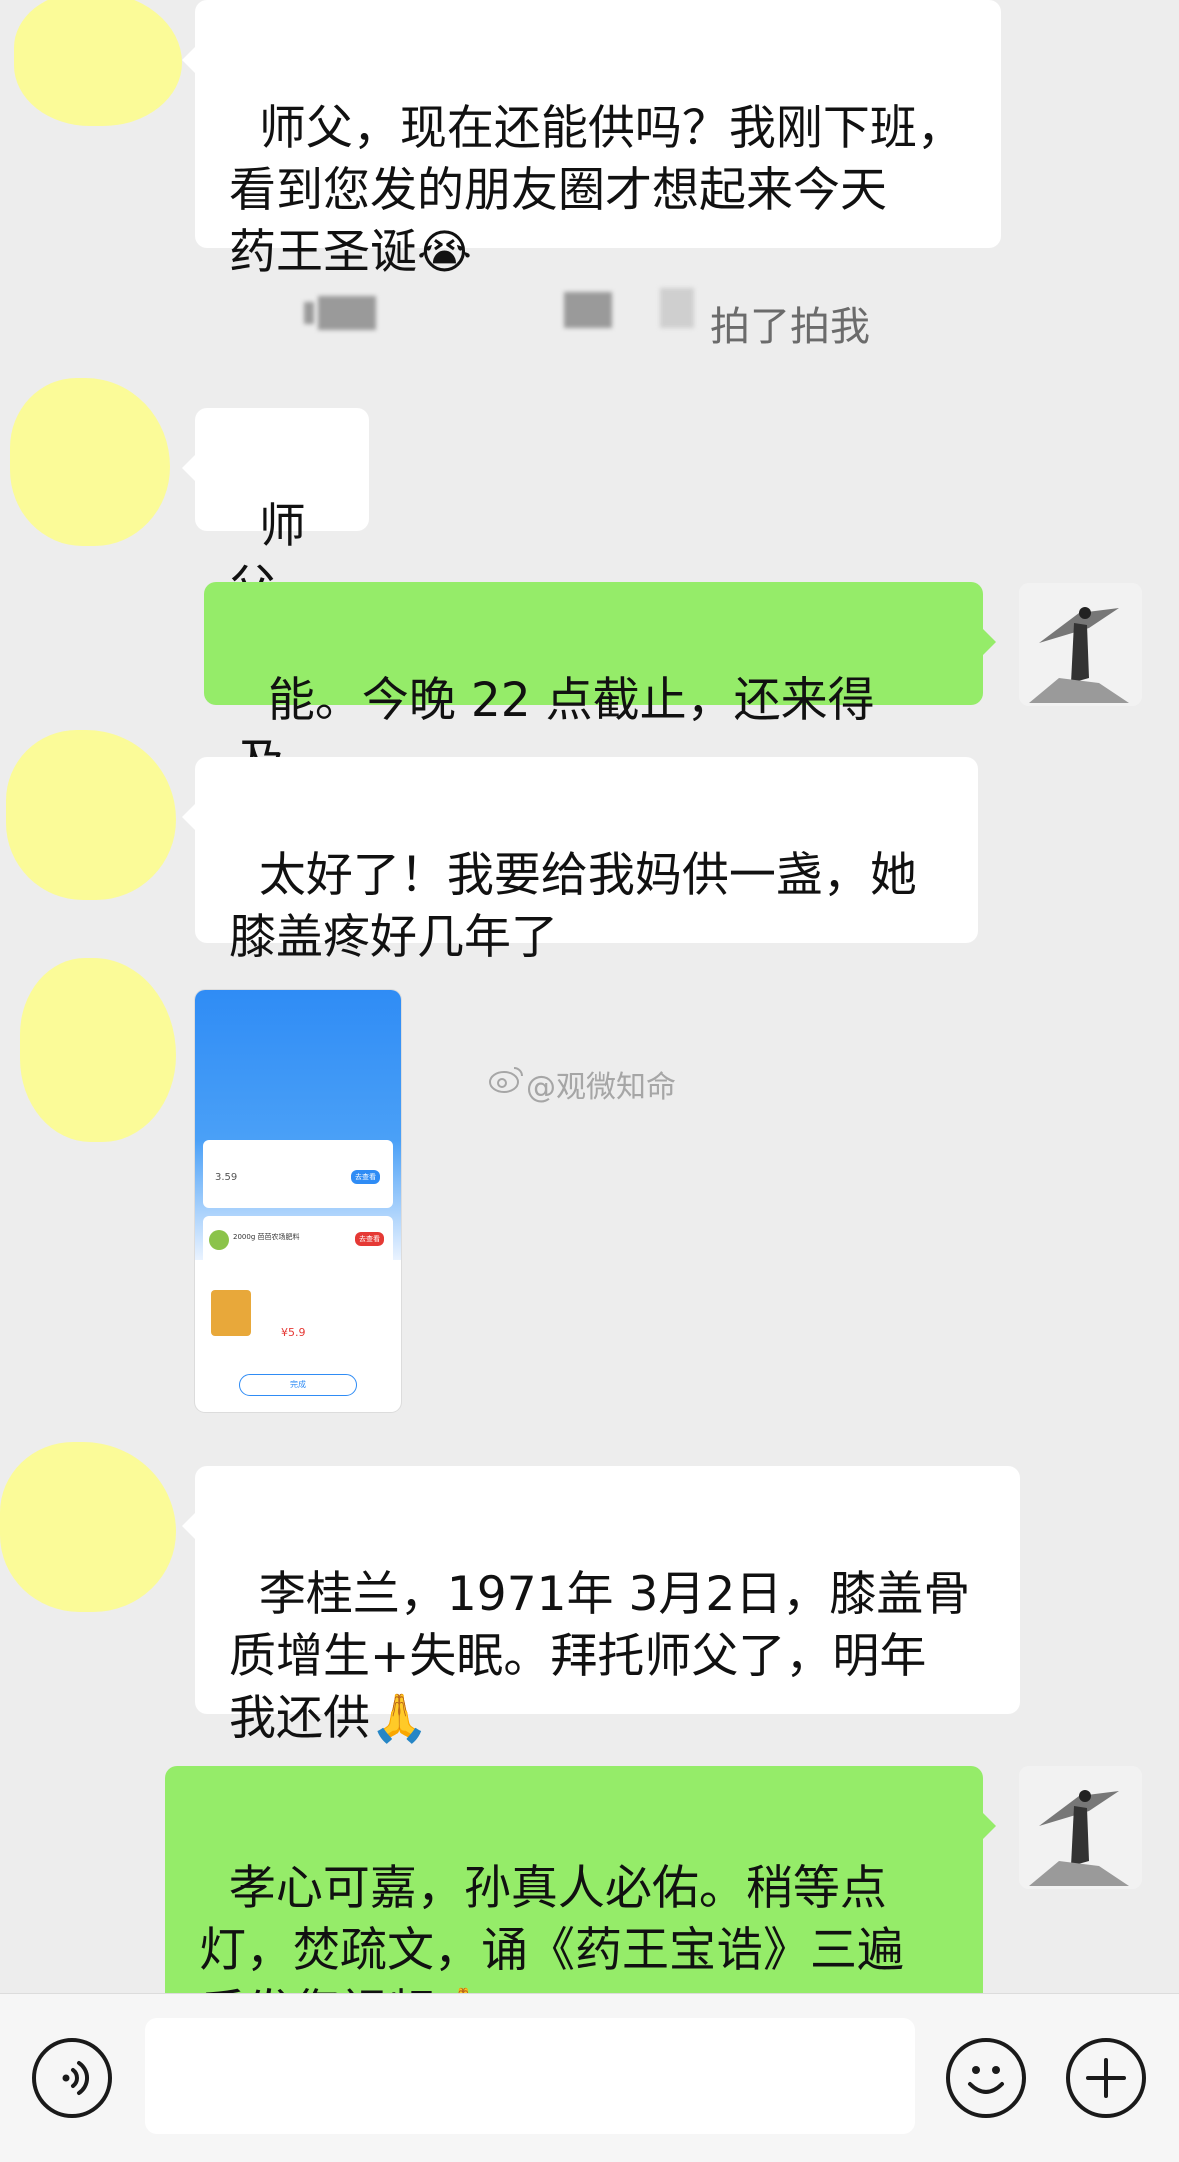 The width and height of the screenshot is (1179, 2162). Describe the element at coordinates (231, 1313) in the screenshot. I see `thumb-product-image` at that location.